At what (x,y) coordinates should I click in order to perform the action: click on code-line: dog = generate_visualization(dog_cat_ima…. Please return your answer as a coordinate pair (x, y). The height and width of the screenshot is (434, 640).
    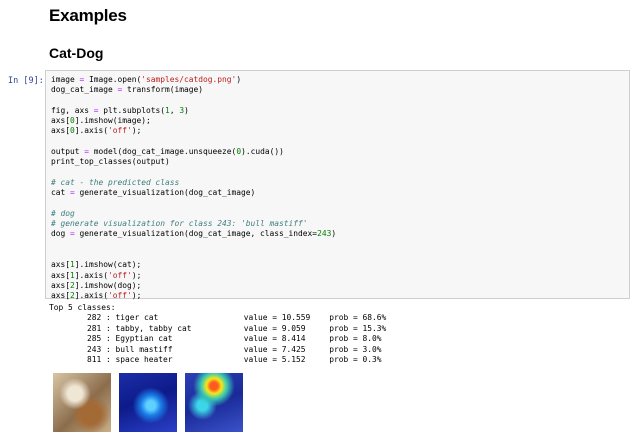
    Looking at the image, I should click on (194, 234).